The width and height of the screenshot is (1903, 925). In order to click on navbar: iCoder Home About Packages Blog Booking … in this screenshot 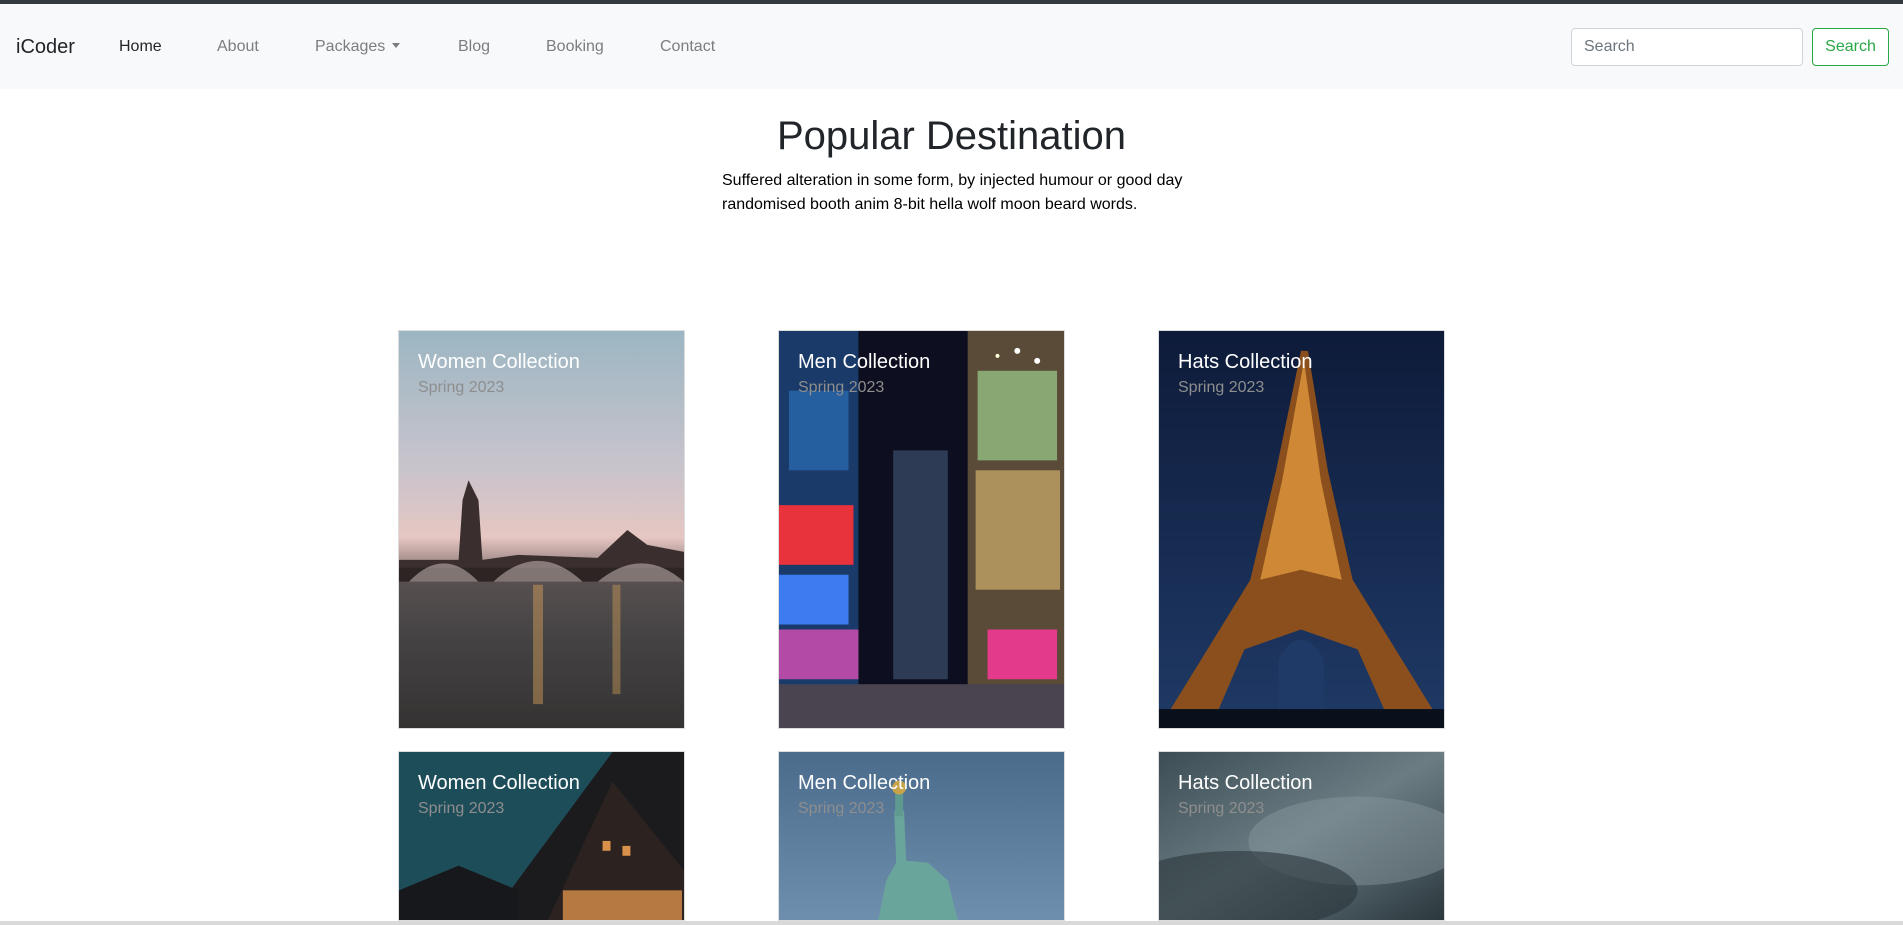, I will do `click(951, 46)`.